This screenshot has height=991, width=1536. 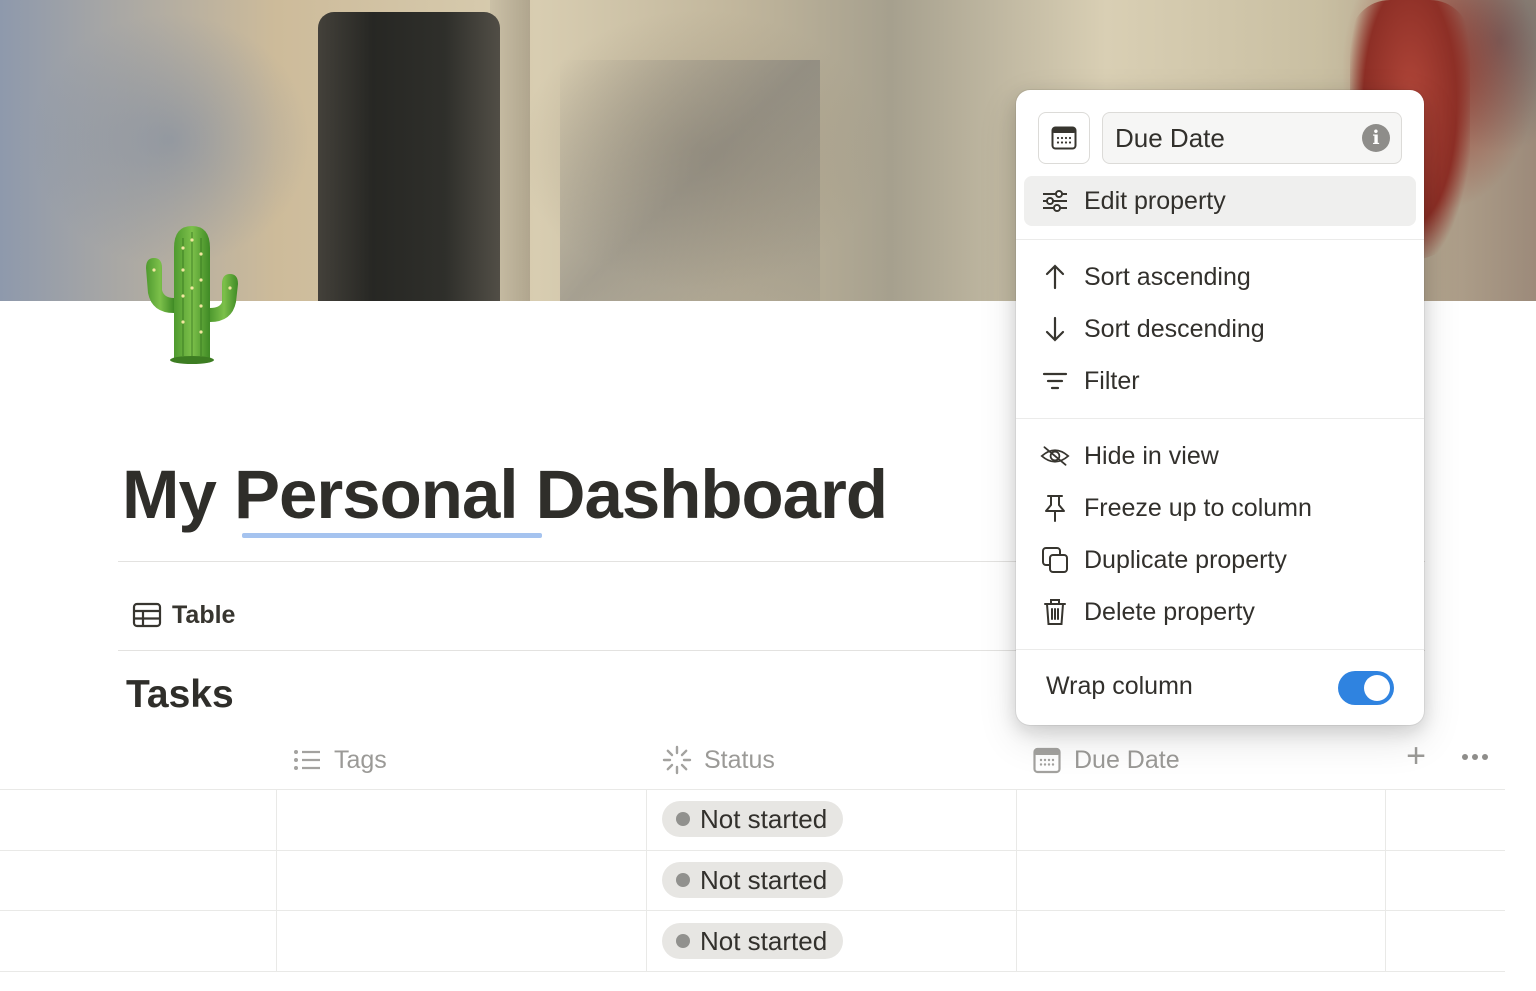 I want to click on view-tab-table: Table, so click(x=183, y=615).